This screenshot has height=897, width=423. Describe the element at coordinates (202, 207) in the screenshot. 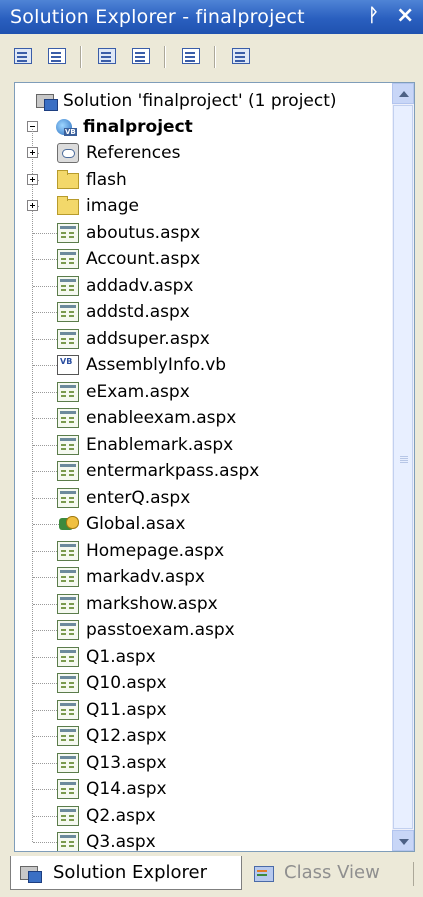

I see `tree-node-item: image` at that location.